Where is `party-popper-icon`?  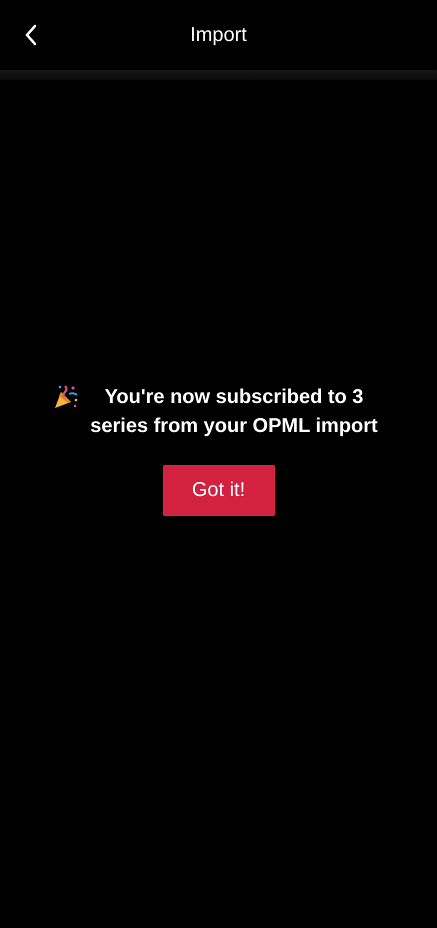 party-popper-icon is located at coordinates (66, 397).